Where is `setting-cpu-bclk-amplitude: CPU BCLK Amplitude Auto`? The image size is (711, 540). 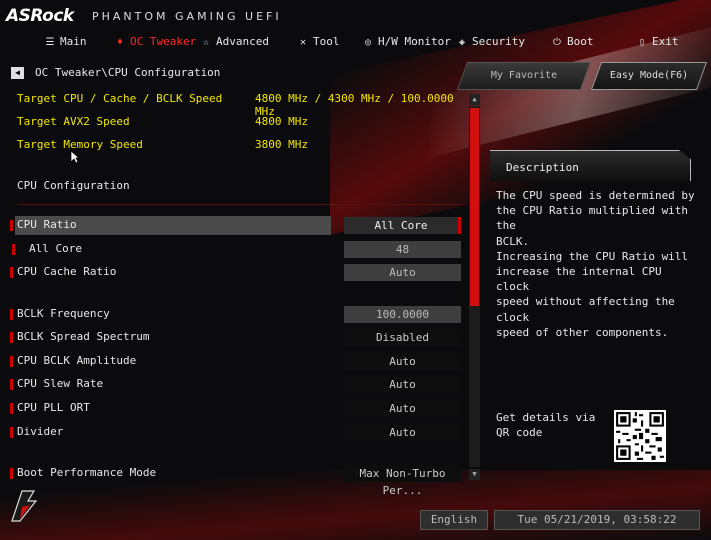
setting-cpu-bclk-amplitude: CPU BCLK Amplitude Auto is located at coordinates (236, 361).